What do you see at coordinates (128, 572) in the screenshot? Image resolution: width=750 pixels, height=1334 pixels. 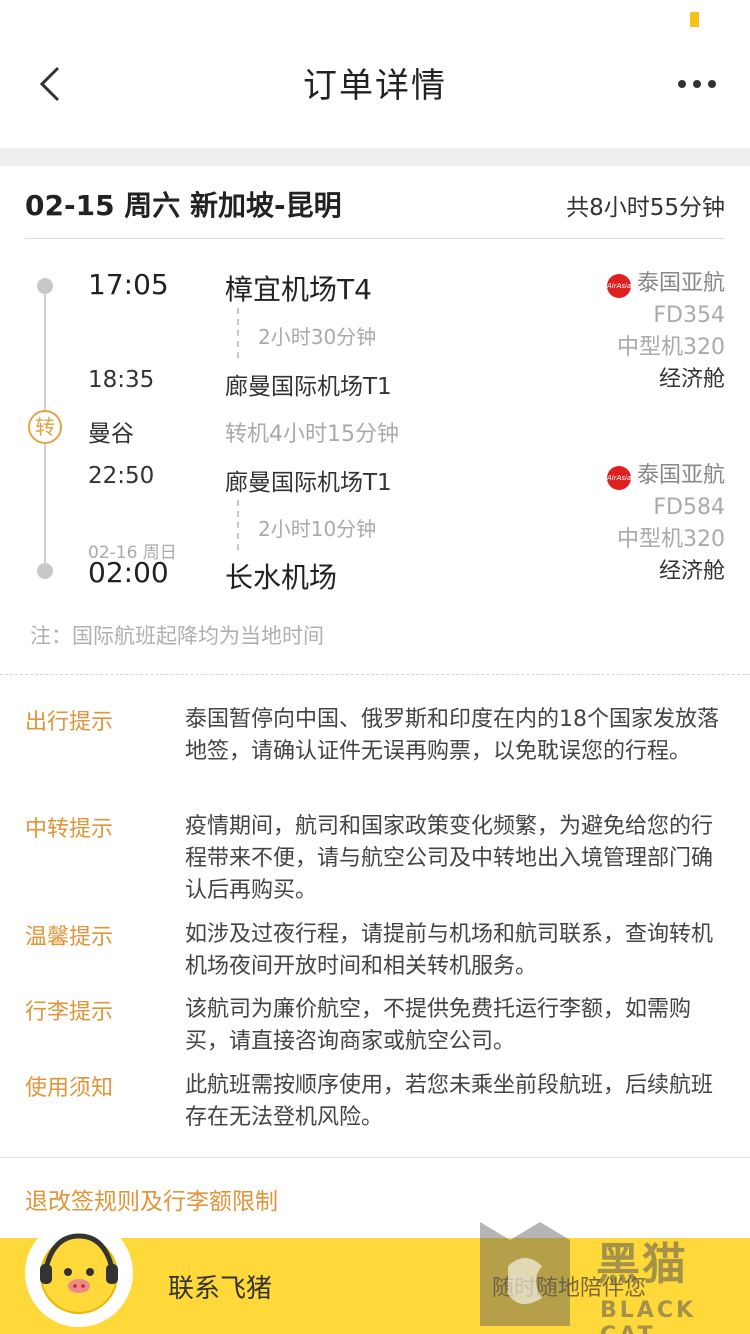 I see `segment2-arr-time: 02:00` at bounding box center [128, 572].